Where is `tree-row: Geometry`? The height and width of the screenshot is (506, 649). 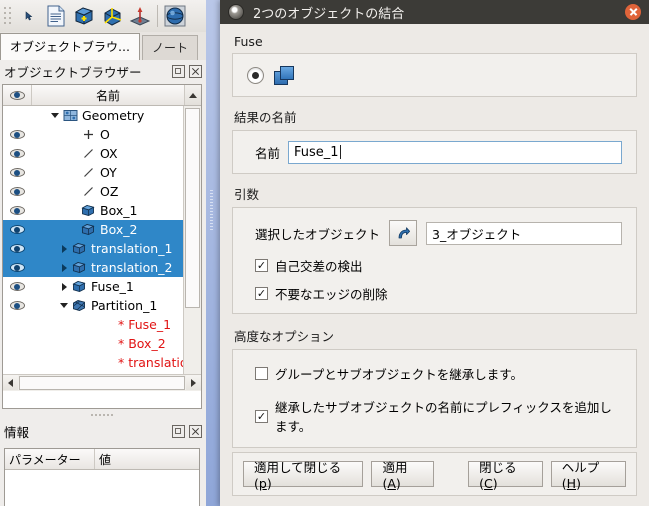 tree-row: Geometry is located at coordinates (93, 115).